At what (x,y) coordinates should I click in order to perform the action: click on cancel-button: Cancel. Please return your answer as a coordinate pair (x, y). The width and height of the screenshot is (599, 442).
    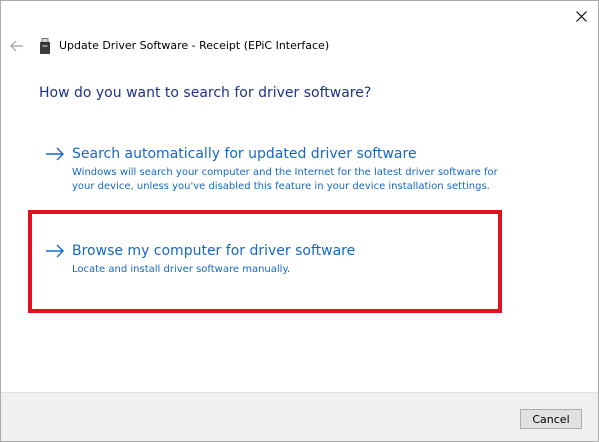
    Looking at the image, I should click on (551, 419).